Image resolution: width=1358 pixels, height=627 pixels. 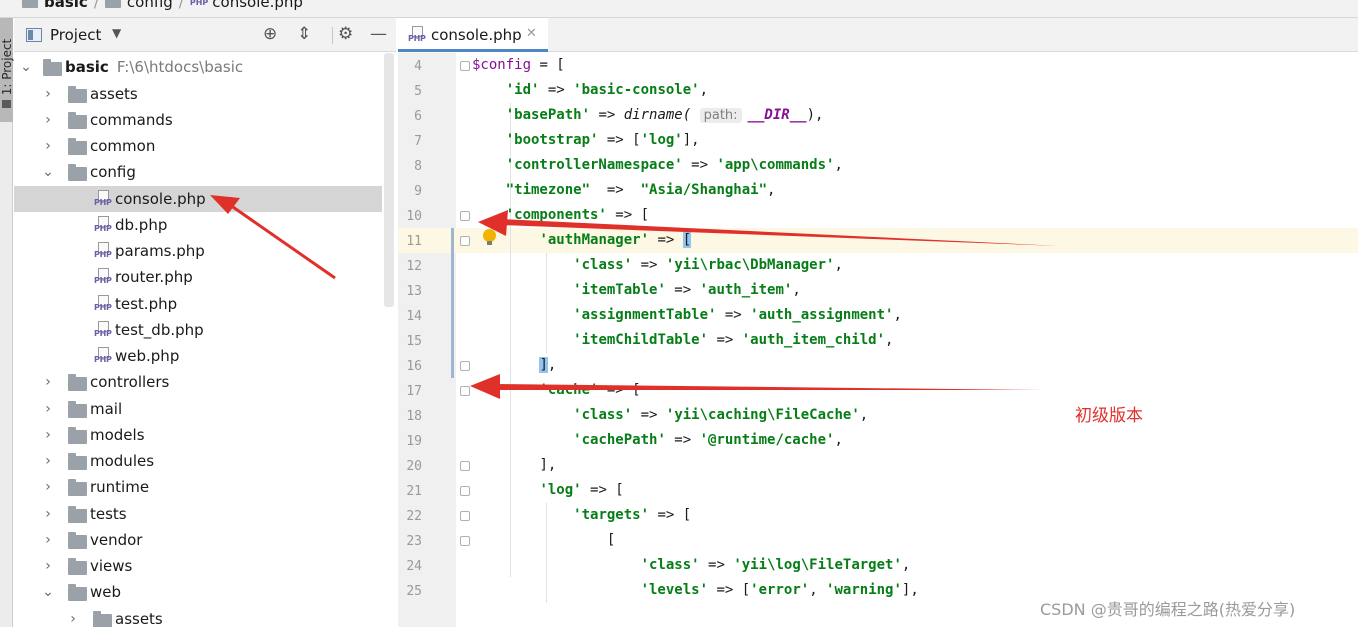 I want to click on tree-item-commands: › commands, so click(x=198, y=120).